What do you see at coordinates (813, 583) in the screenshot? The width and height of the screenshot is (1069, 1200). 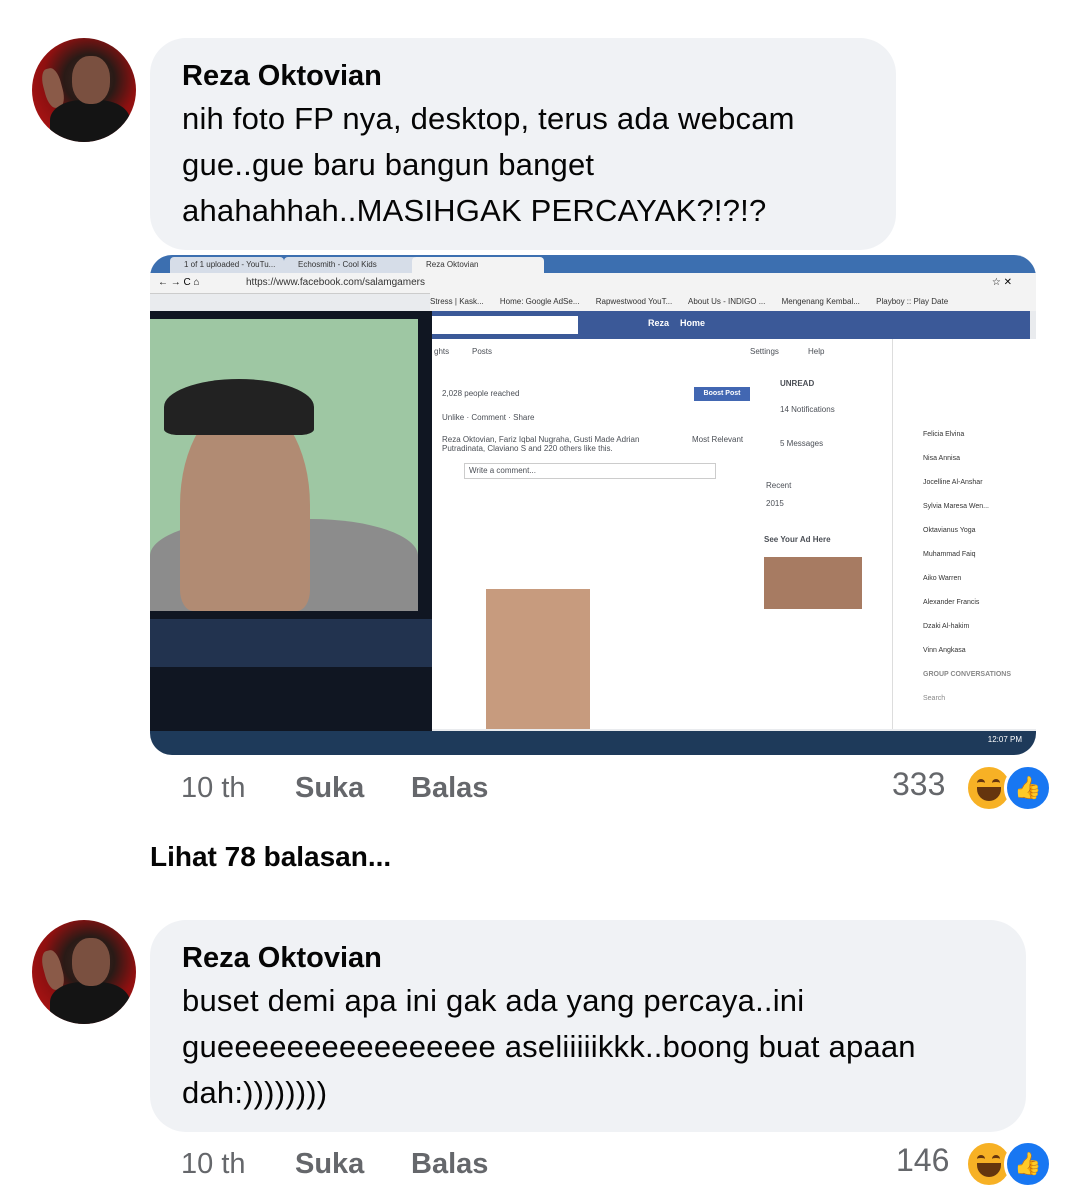 I see `ad-photo` at bounding box center [813, 583].